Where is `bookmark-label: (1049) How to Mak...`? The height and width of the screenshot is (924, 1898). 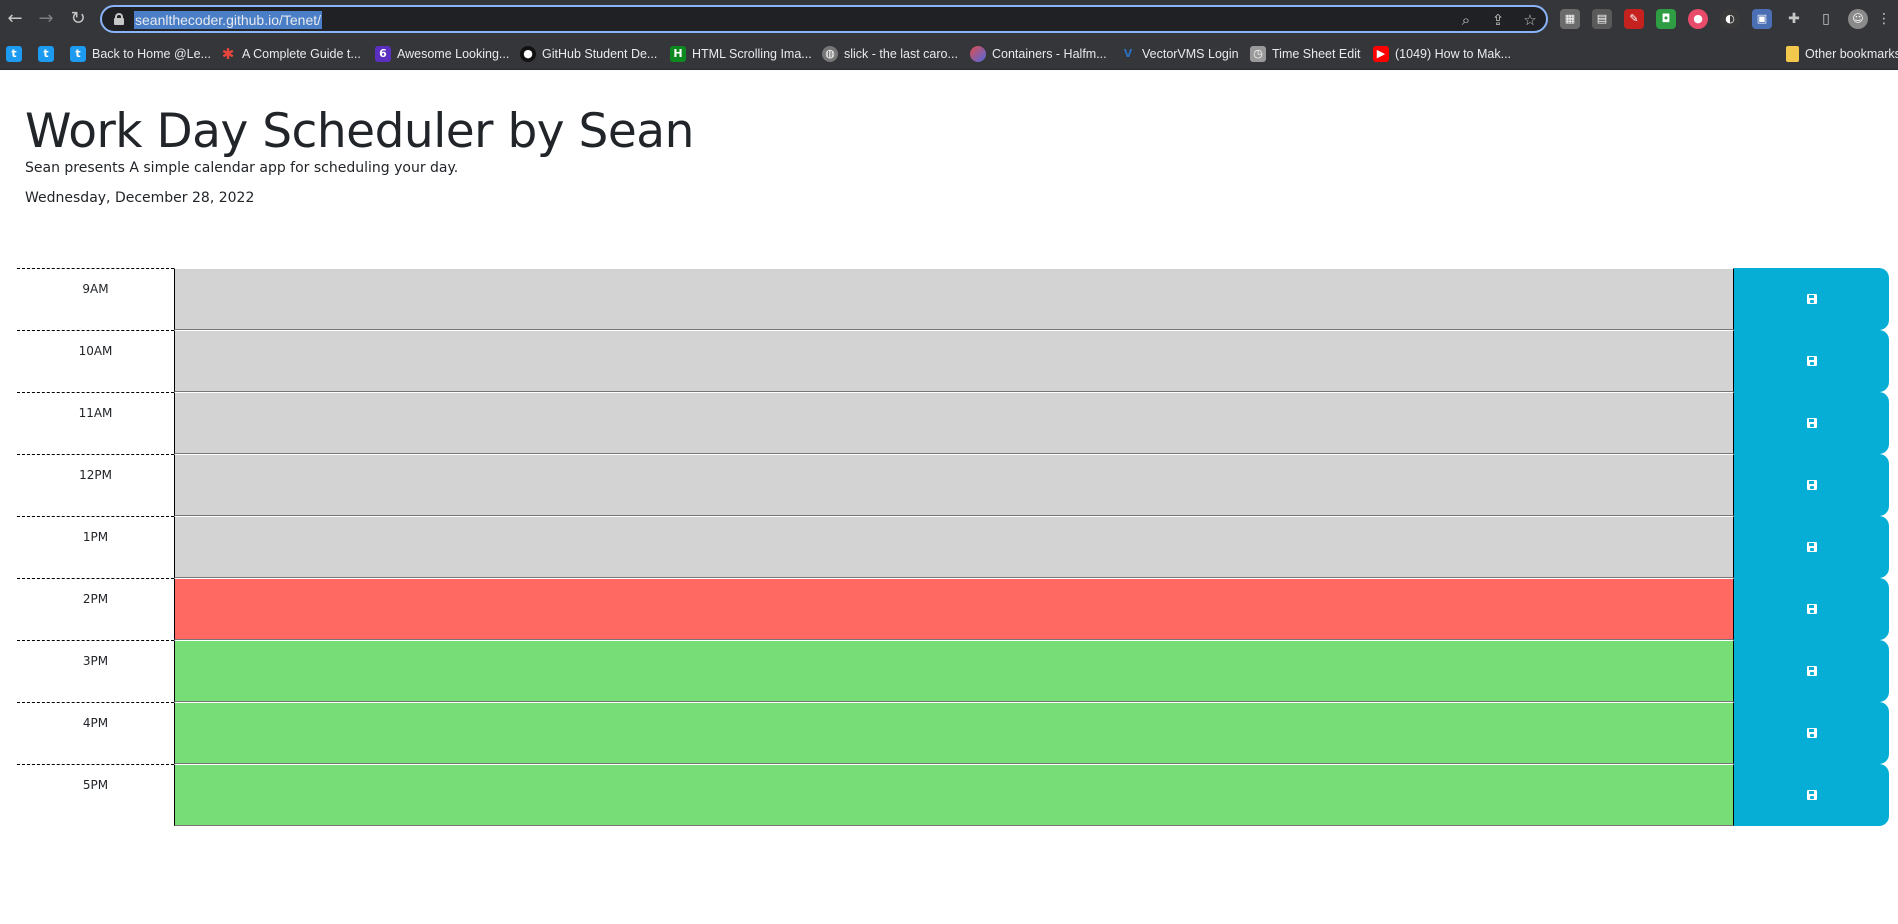 bookmark-label: (1049) How to Mak... is located at coordinates (1453, 54).